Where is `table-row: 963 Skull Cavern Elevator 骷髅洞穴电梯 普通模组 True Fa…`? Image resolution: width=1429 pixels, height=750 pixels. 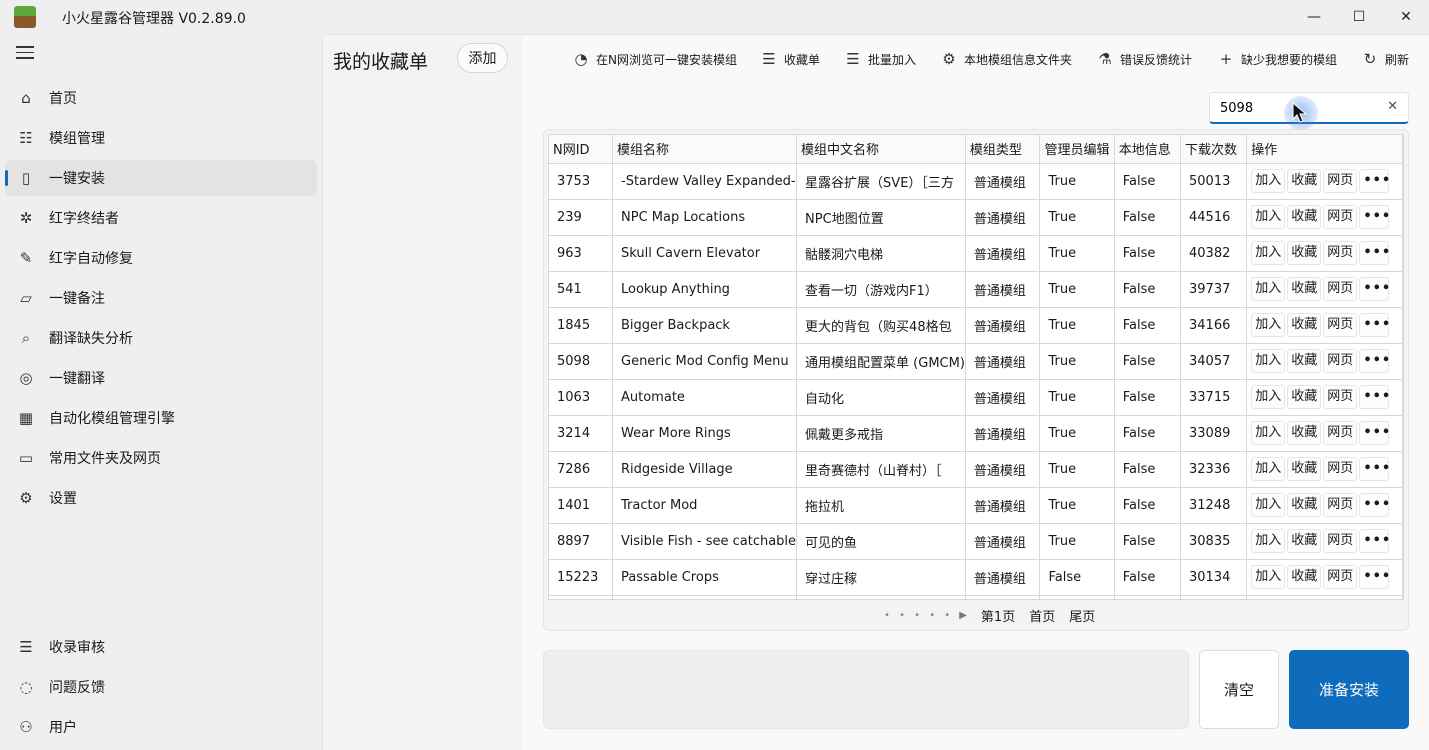 table-row: 963 Skull Cavern Elevator 骷髅洞穴电梯 普通模组 True Fa… is located at coordinates (976, 253).